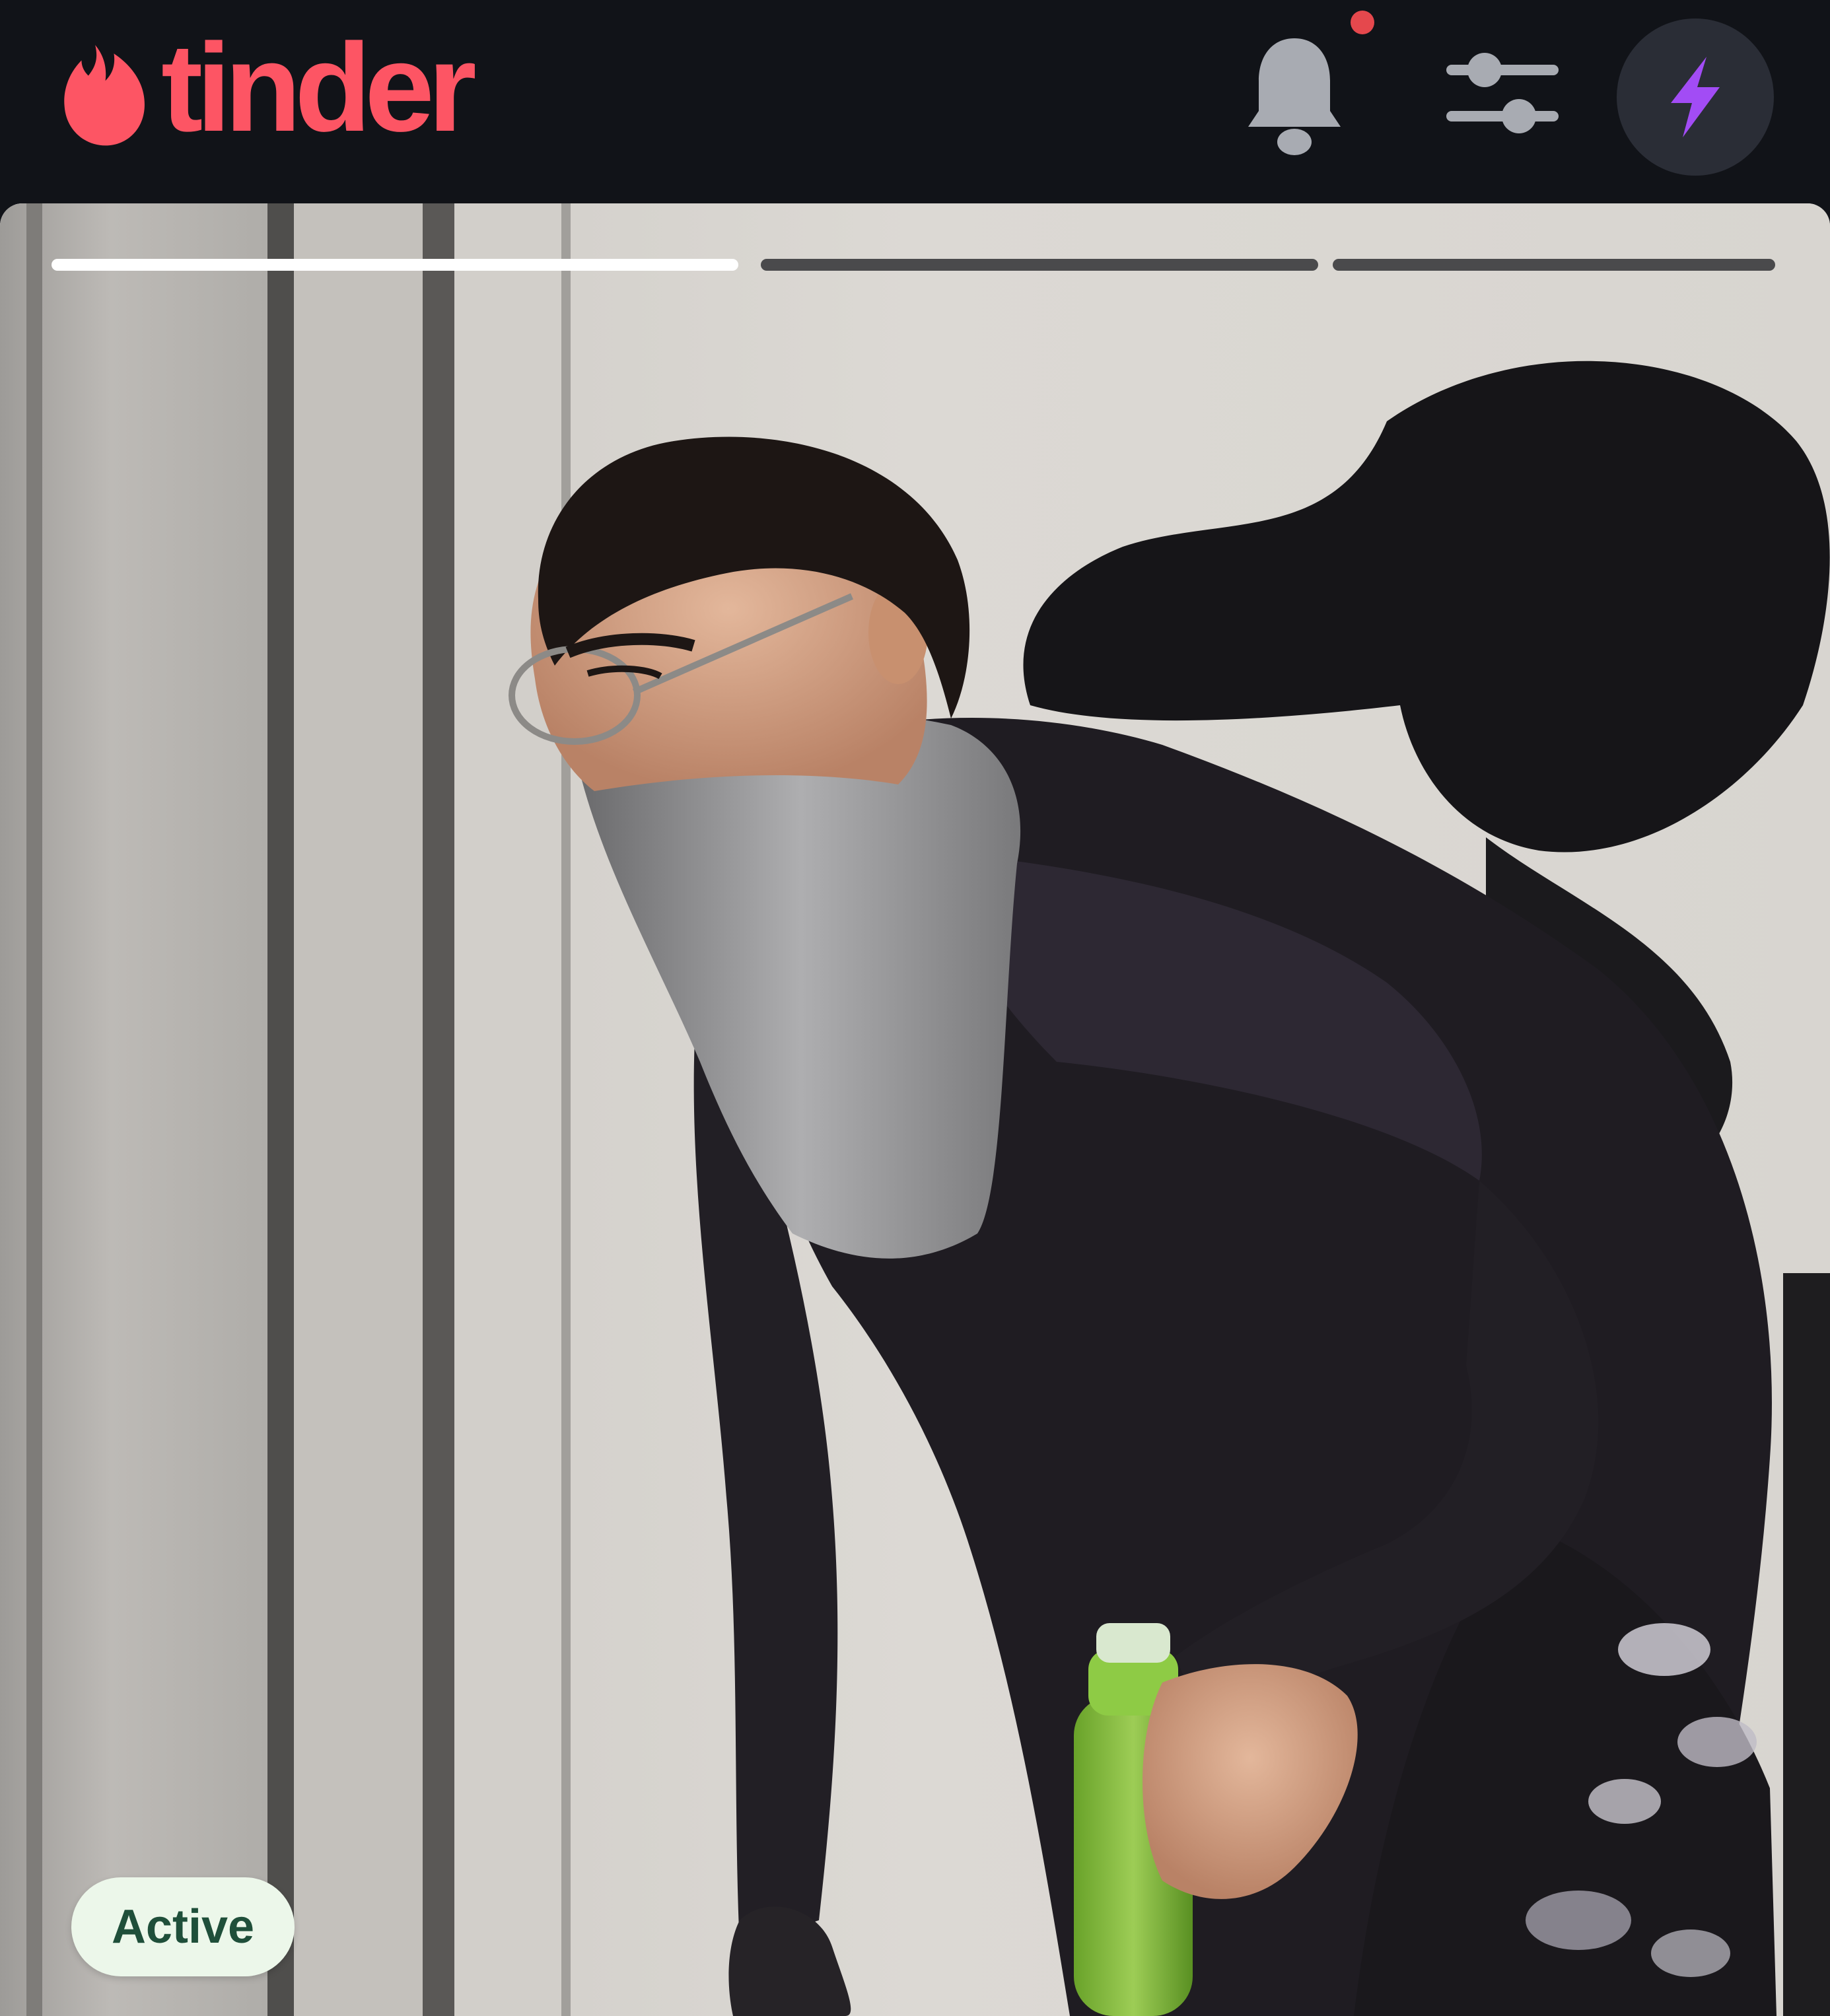  What do you see at coordinates (1502, 93) in the screenshot?
I see `sliders-icon` at bounding box center [1502, 93].